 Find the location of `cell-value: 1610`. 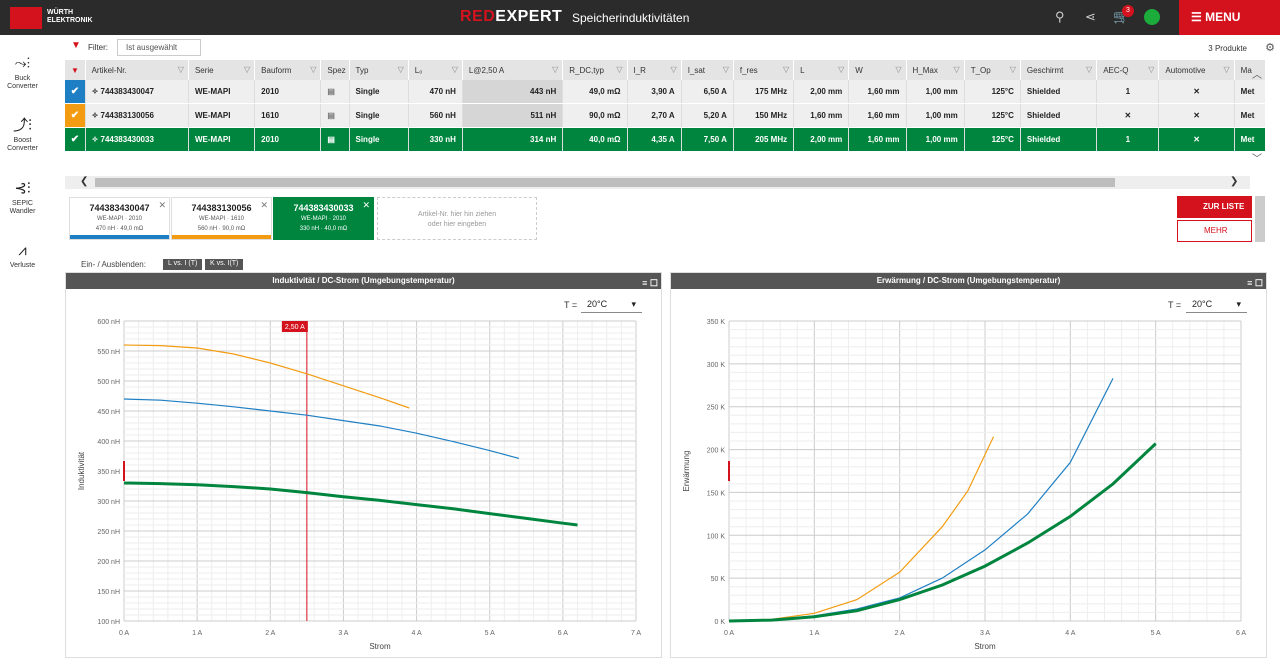

cell-value: 1610 is located at coordinates (270, 115).